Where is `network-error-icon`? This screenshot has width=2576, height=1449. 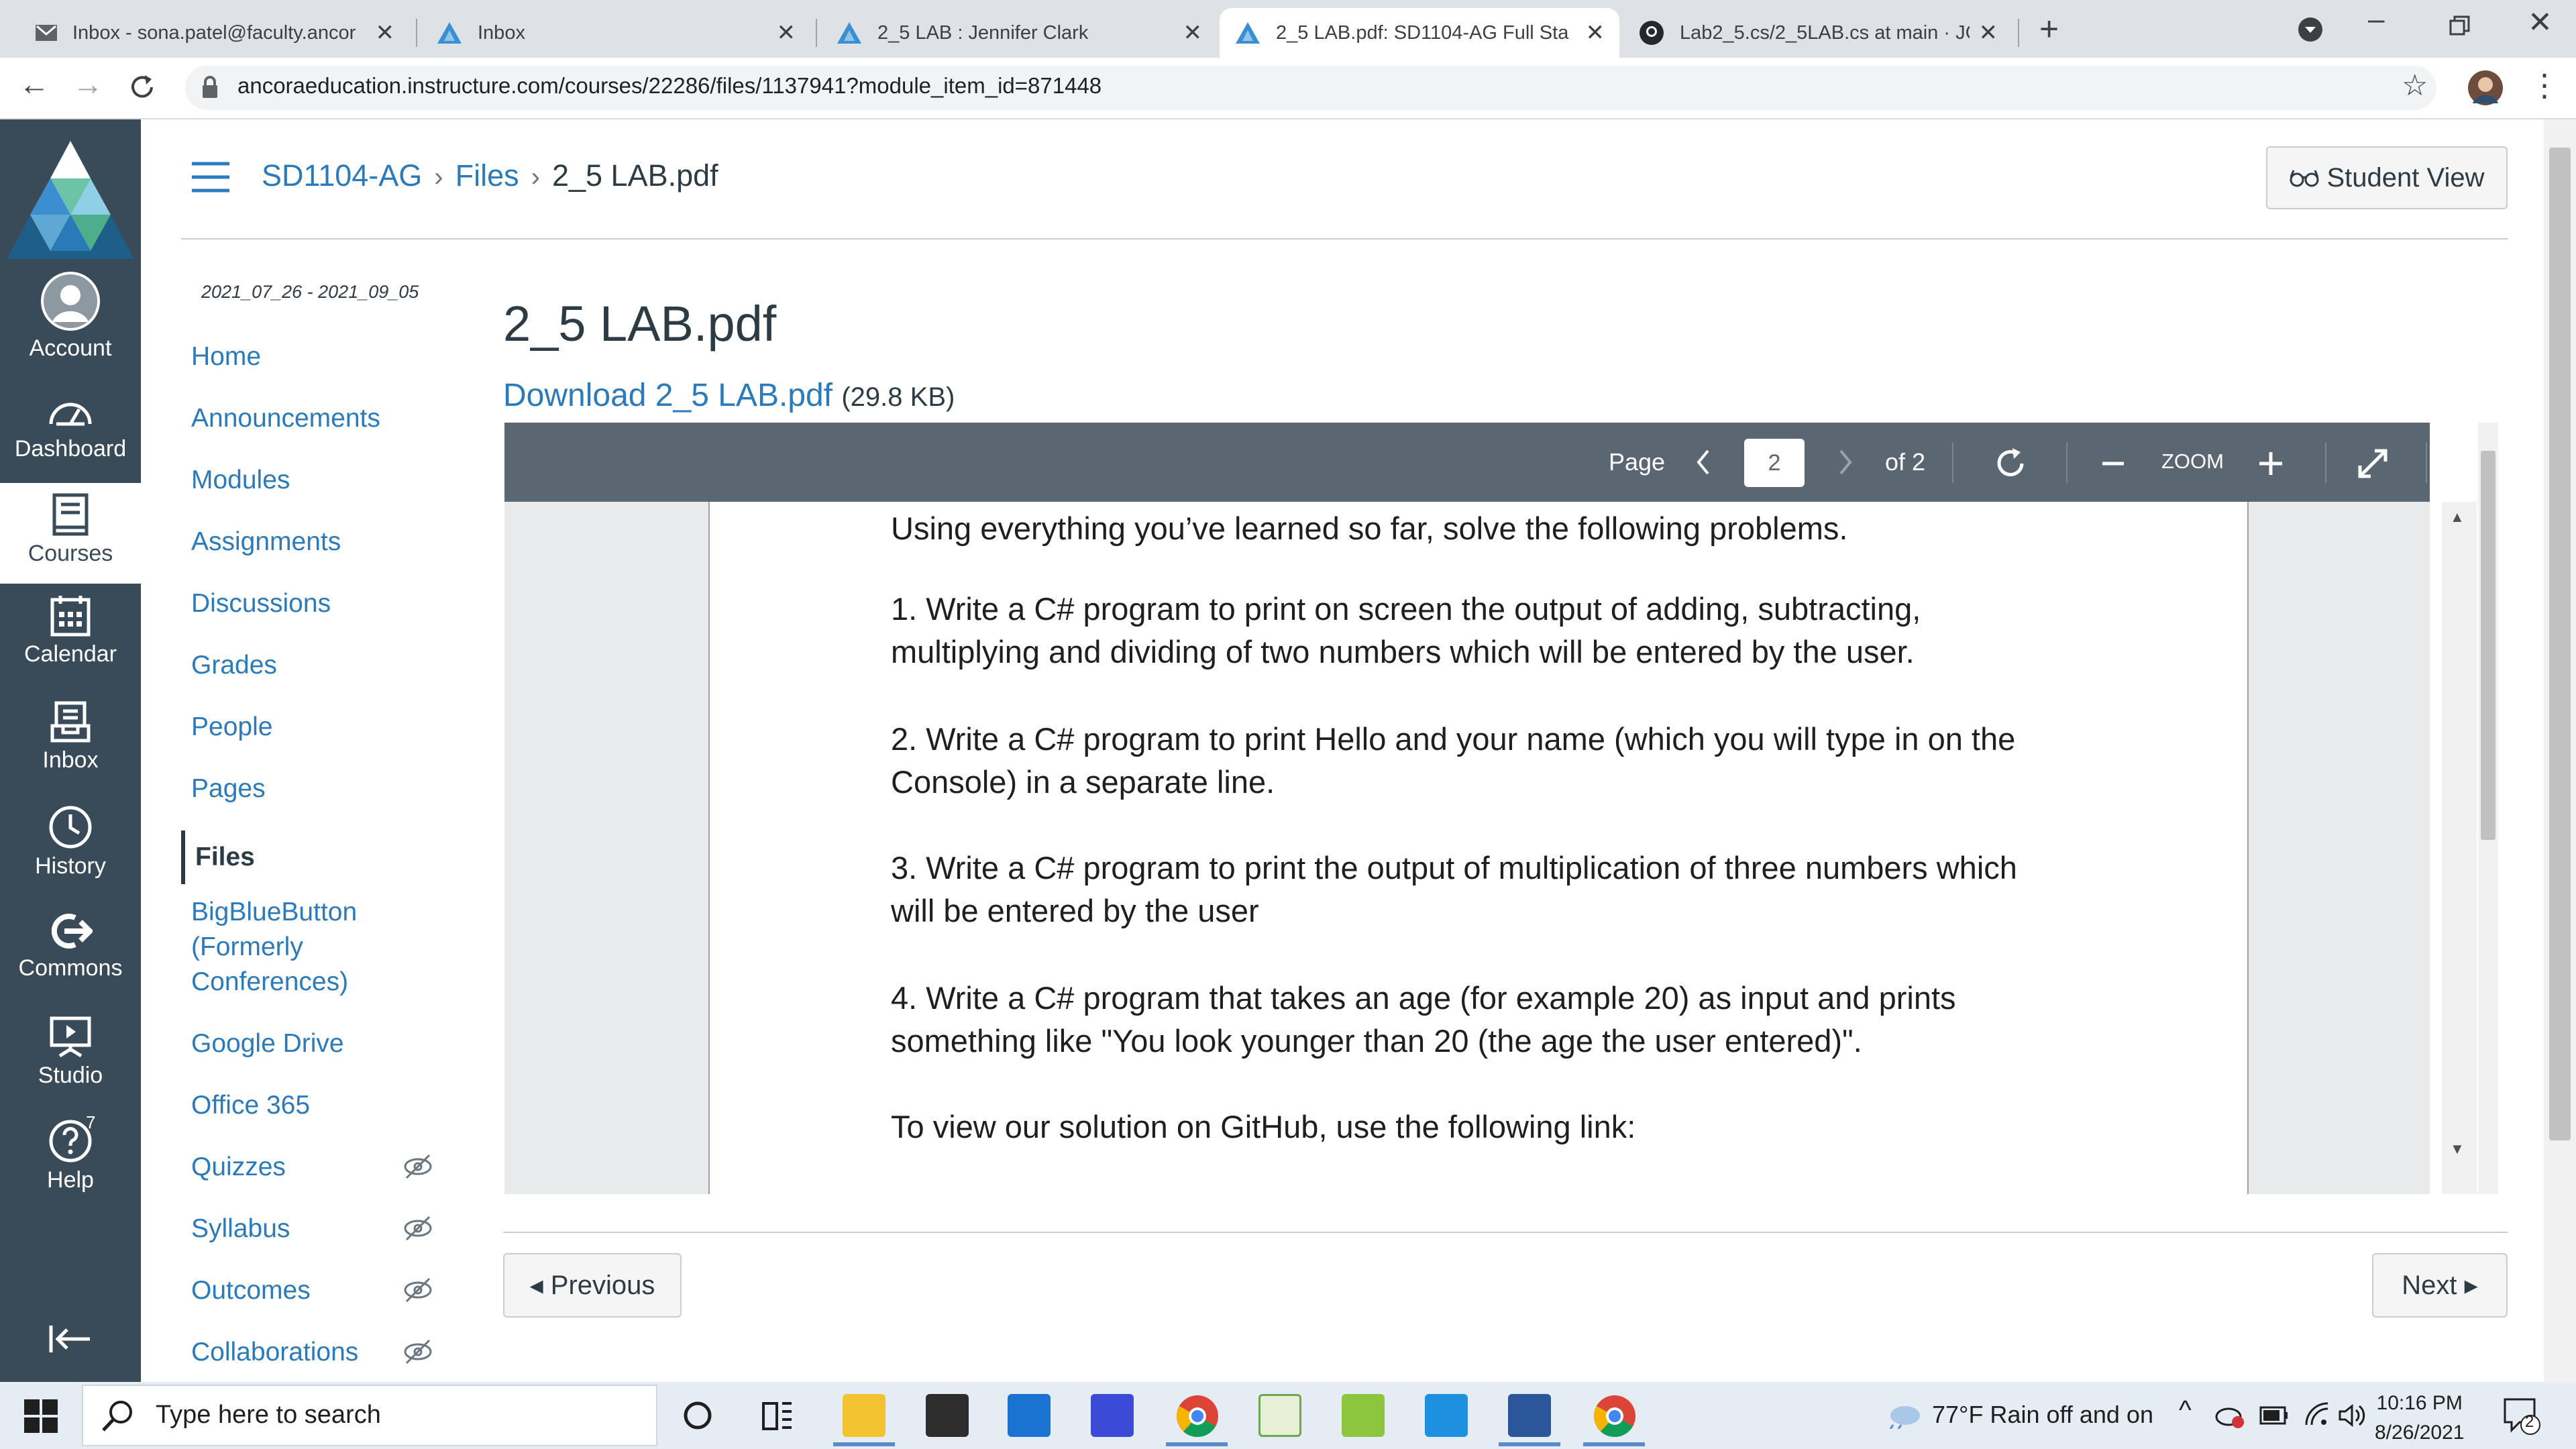 network-error-icon is located at coordinates (2230, 1415).